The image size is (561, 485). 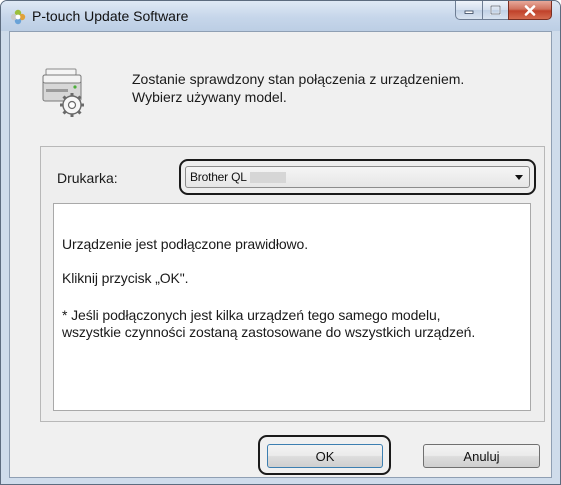 I want to click on chevron-down-icon, so click(x=519, y=177).